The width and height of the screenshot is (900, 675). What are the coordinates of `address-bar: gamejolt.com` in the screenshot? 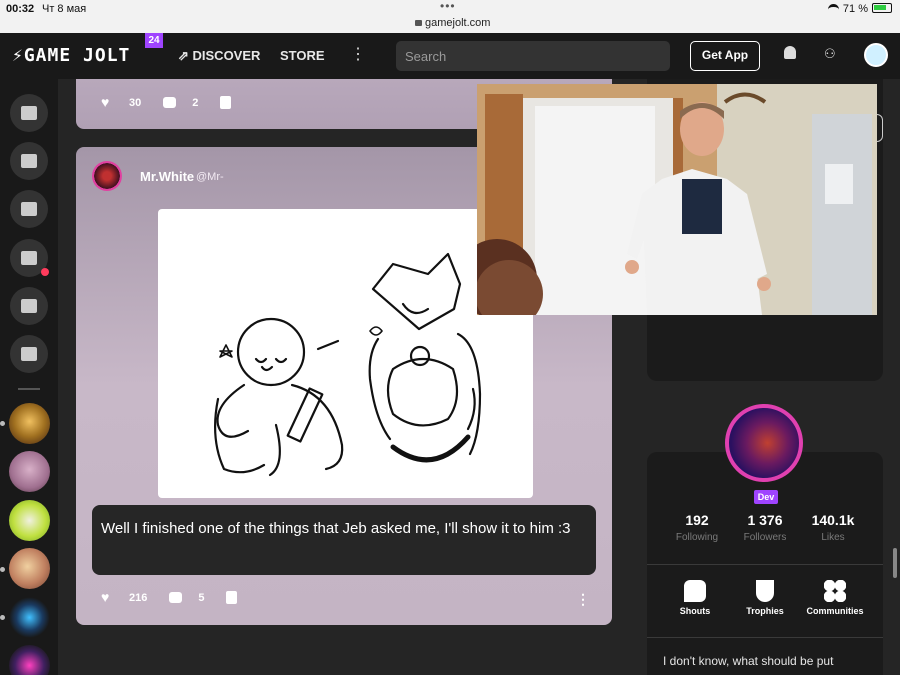 It's located at (452, 23).